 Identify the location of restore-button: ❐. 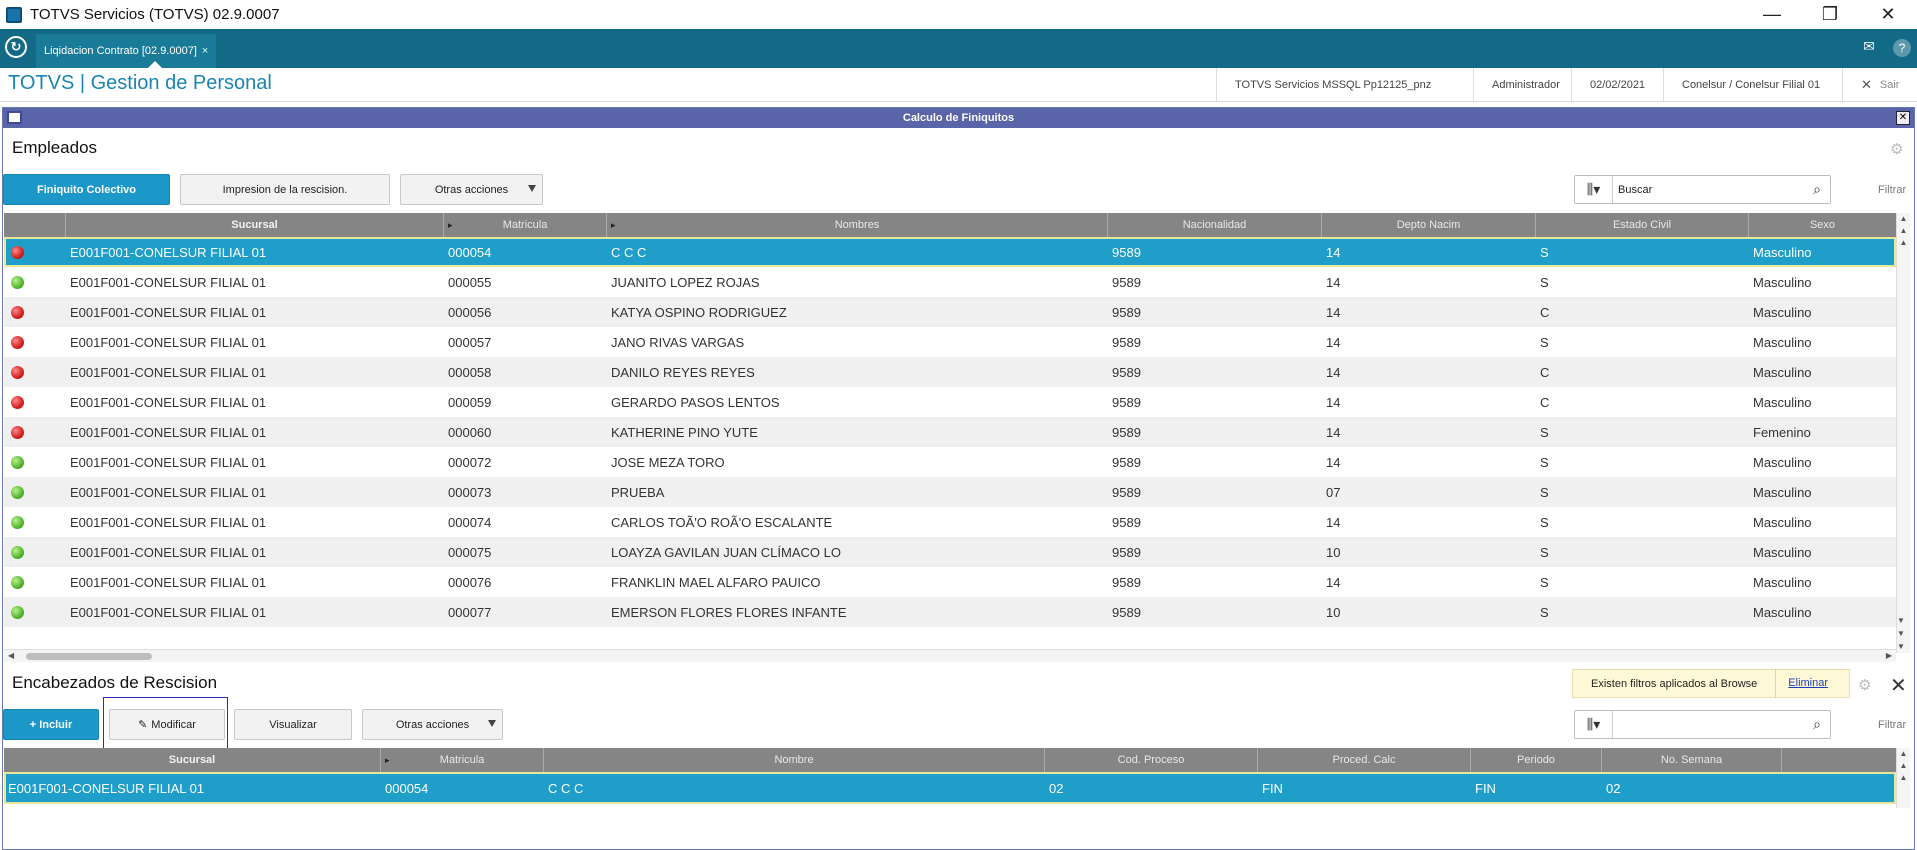
(1830, 14).